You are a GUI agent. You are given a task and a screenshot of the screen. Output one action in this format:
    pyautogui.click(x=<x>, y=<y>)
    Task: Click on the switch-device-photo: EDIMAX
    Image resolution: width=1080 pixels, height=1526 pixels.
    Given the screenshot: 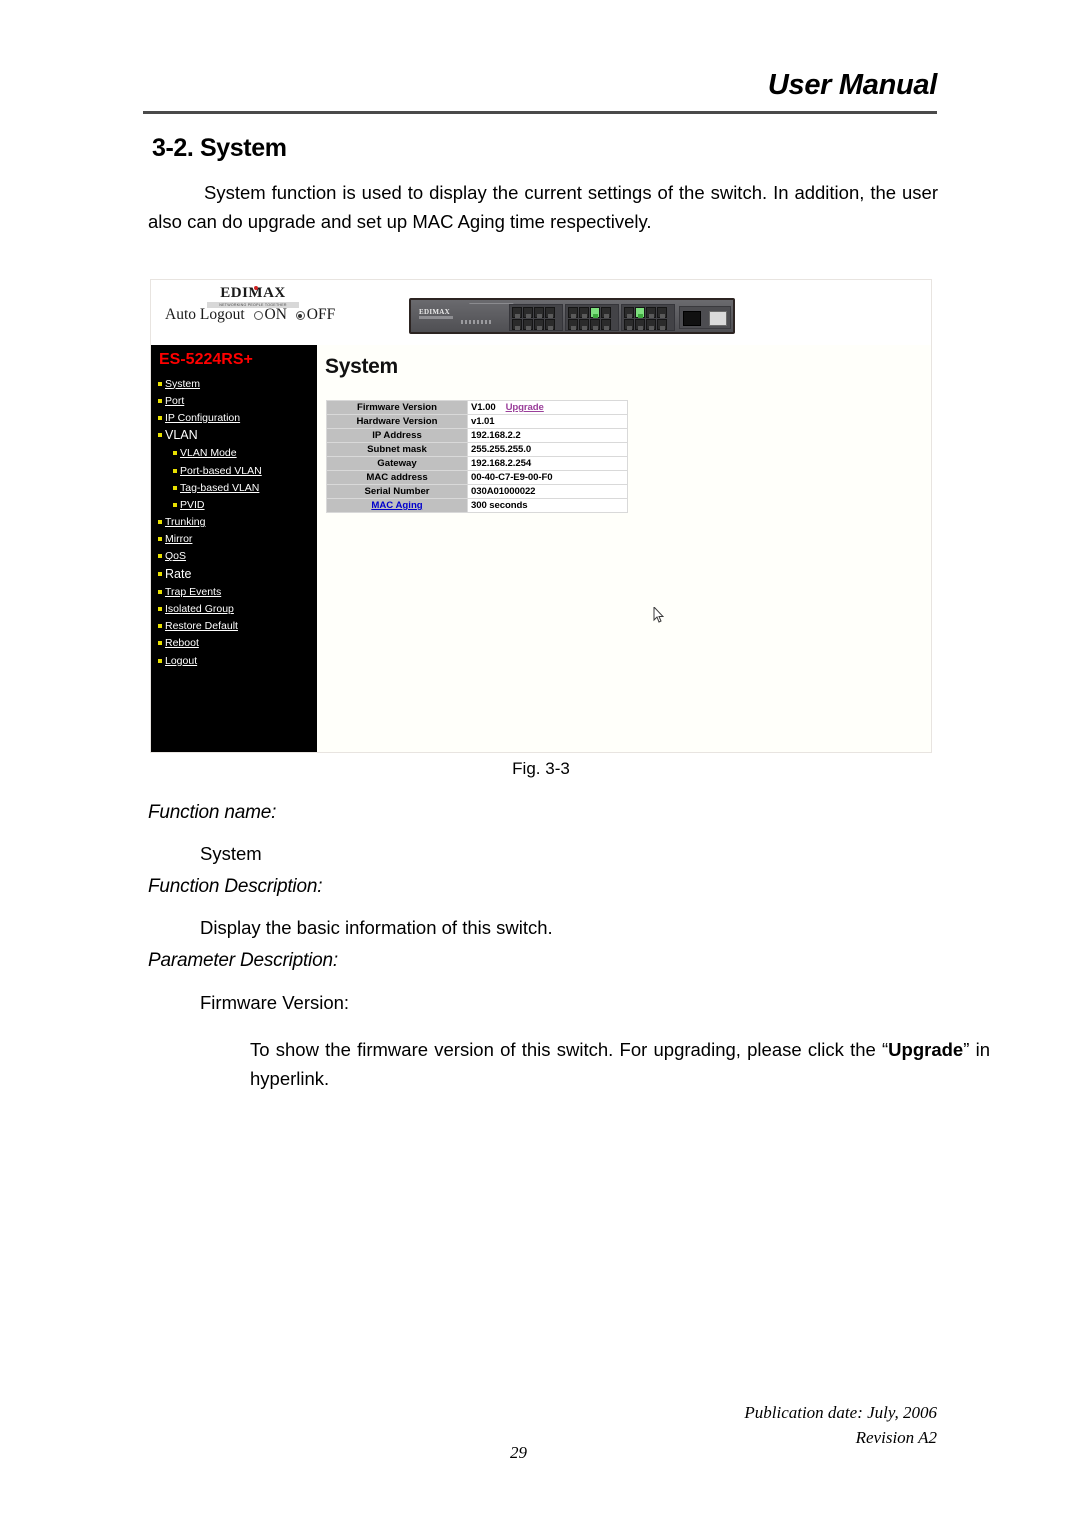 What is the action you would take?
    pyautogui.click(x=572, y=316)
    